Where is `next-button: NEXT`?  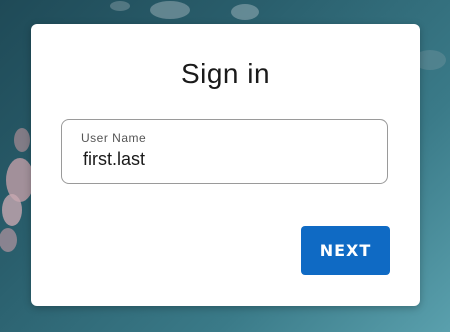 next-button: NEXT is located at coordinates (345, 250).